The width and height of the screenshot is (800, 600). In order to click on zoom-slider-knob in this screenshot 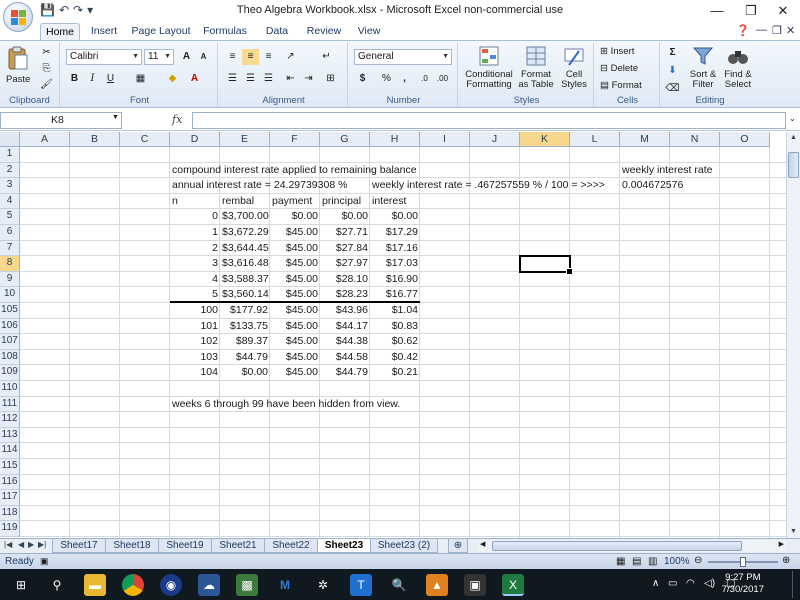, I will do `click(743, 562)`.